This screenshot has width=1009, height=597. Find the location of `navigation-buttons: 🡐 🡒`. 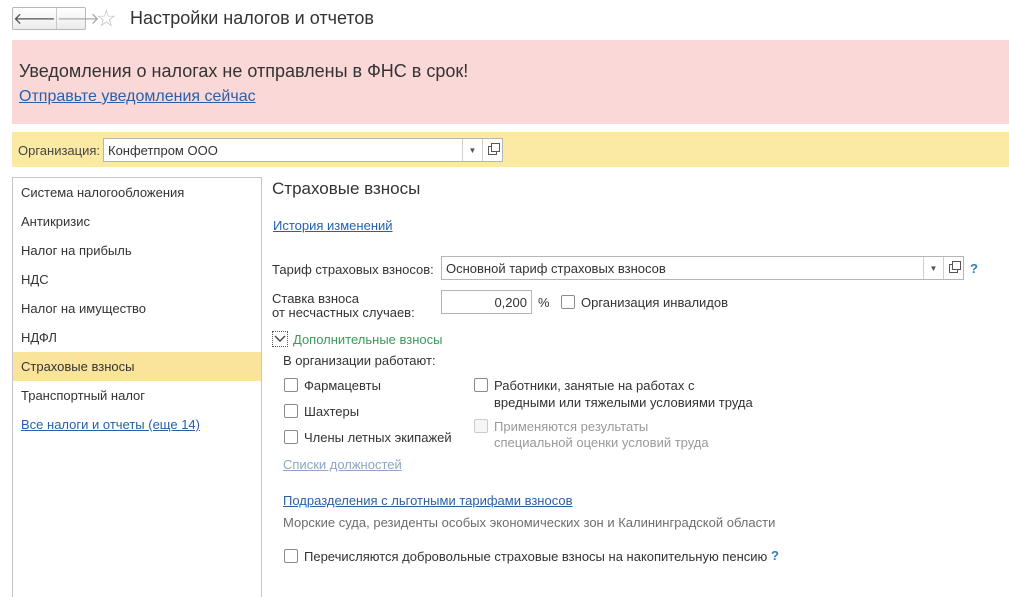

navigation-buttons: 🡐 🡒 is located at coordinates (56, 18).